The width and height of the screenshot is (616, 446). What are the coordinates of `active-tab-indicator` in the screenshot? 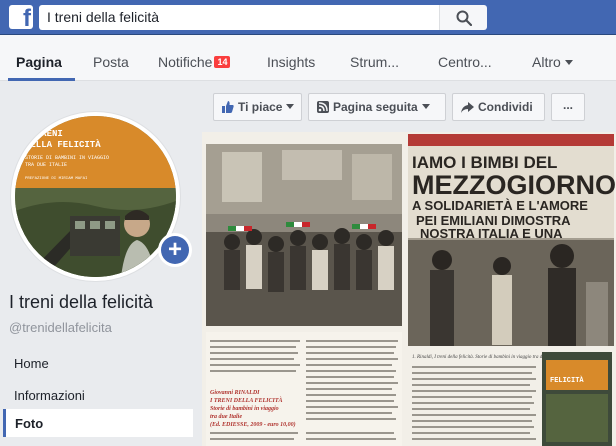 It's located at (41, 79).